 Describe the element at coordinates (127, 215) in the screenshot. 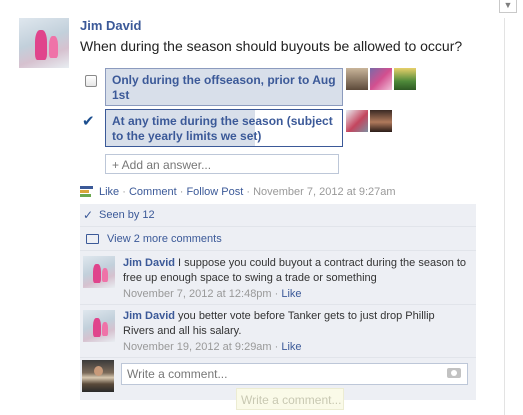

I see `seen-by-text: Seen by 12` at that location.